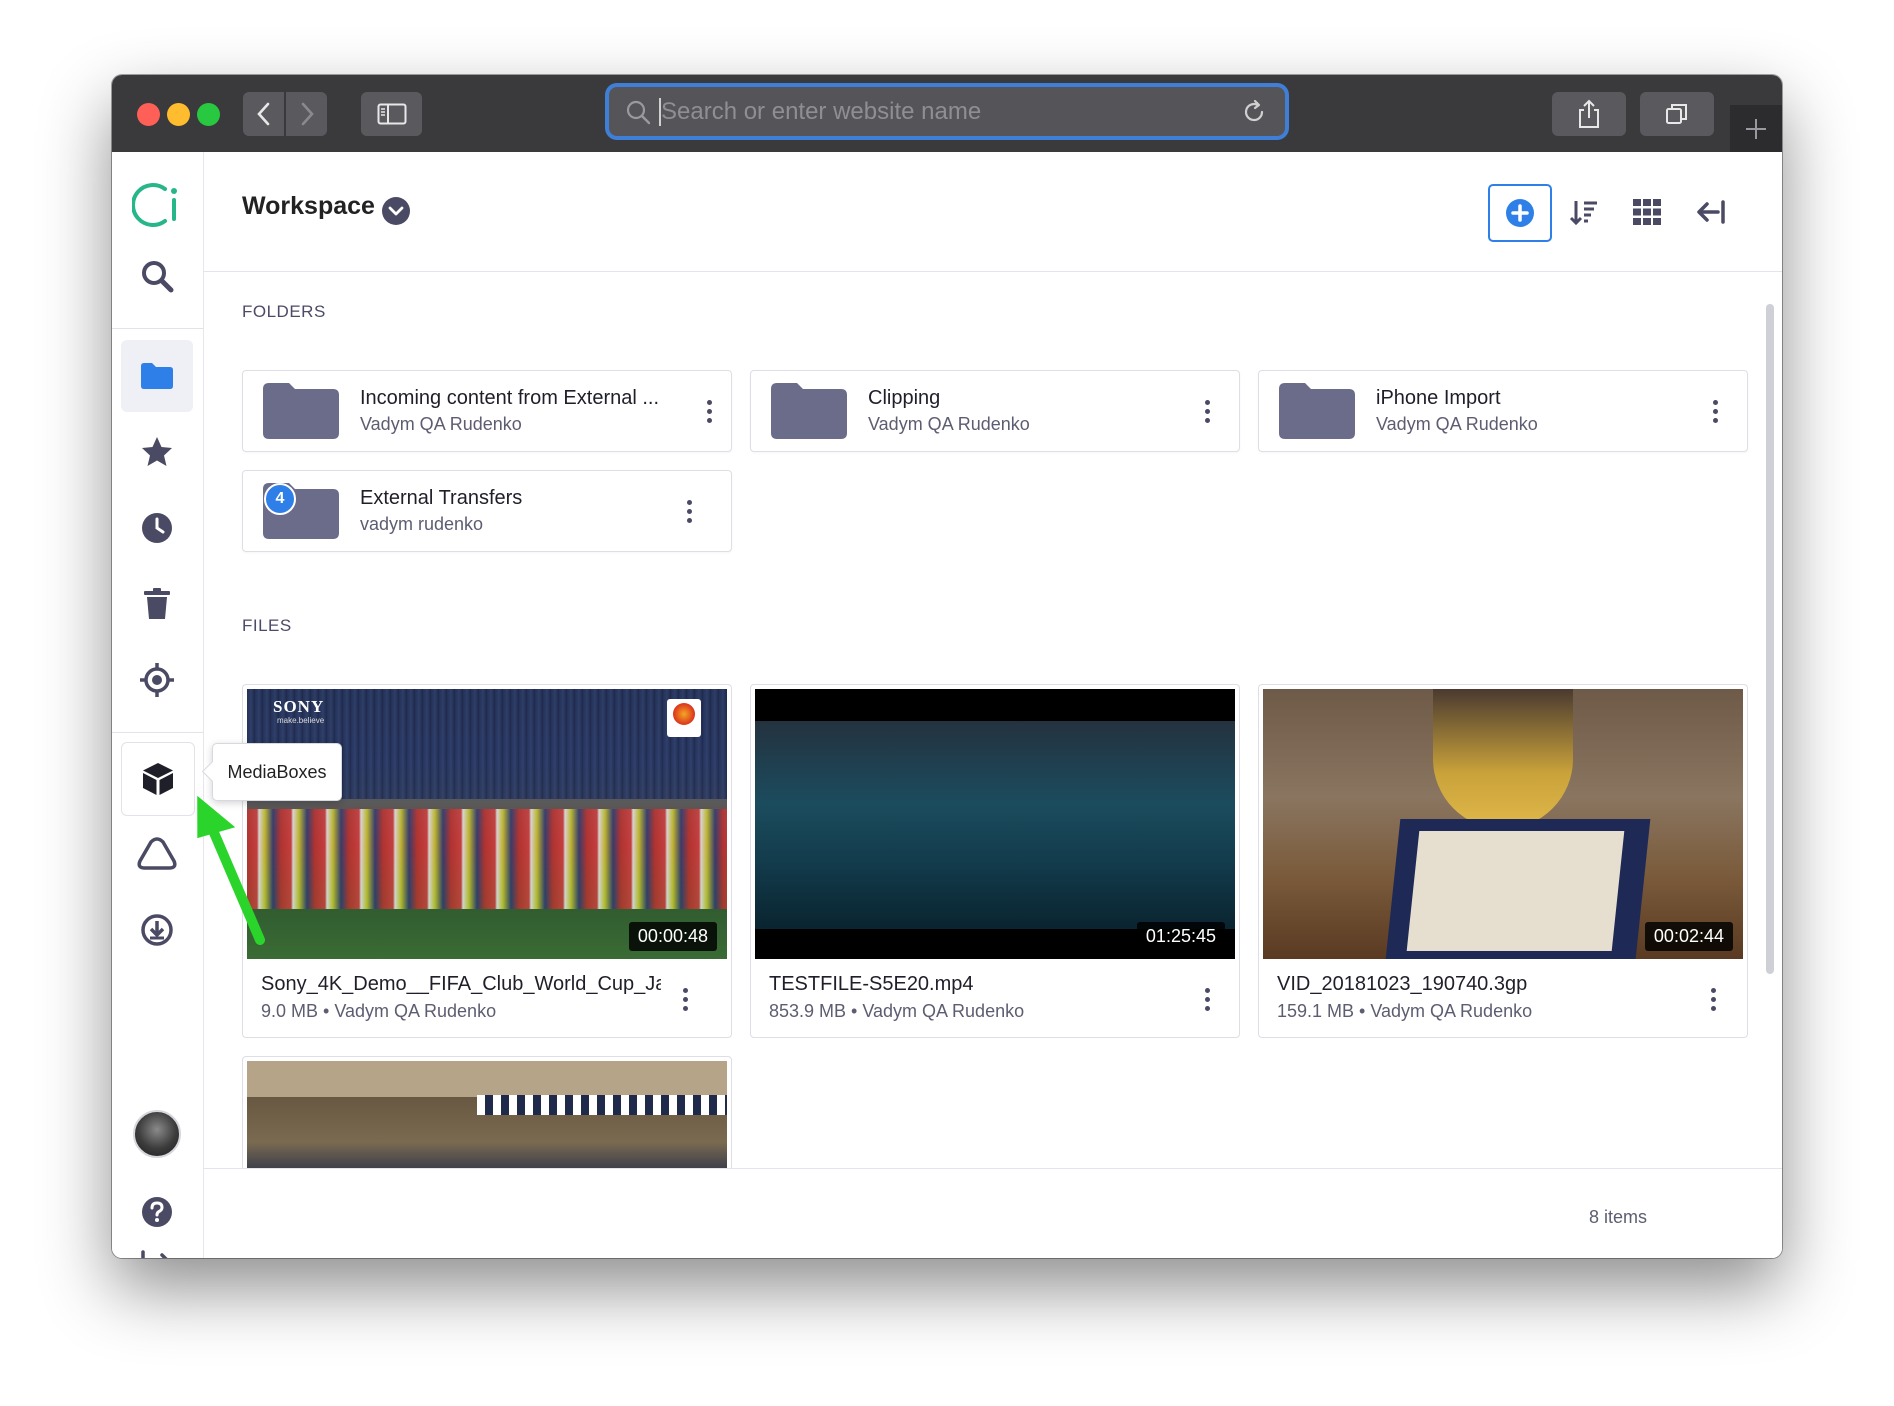  I want to click on file-card, so click(487, 1112).